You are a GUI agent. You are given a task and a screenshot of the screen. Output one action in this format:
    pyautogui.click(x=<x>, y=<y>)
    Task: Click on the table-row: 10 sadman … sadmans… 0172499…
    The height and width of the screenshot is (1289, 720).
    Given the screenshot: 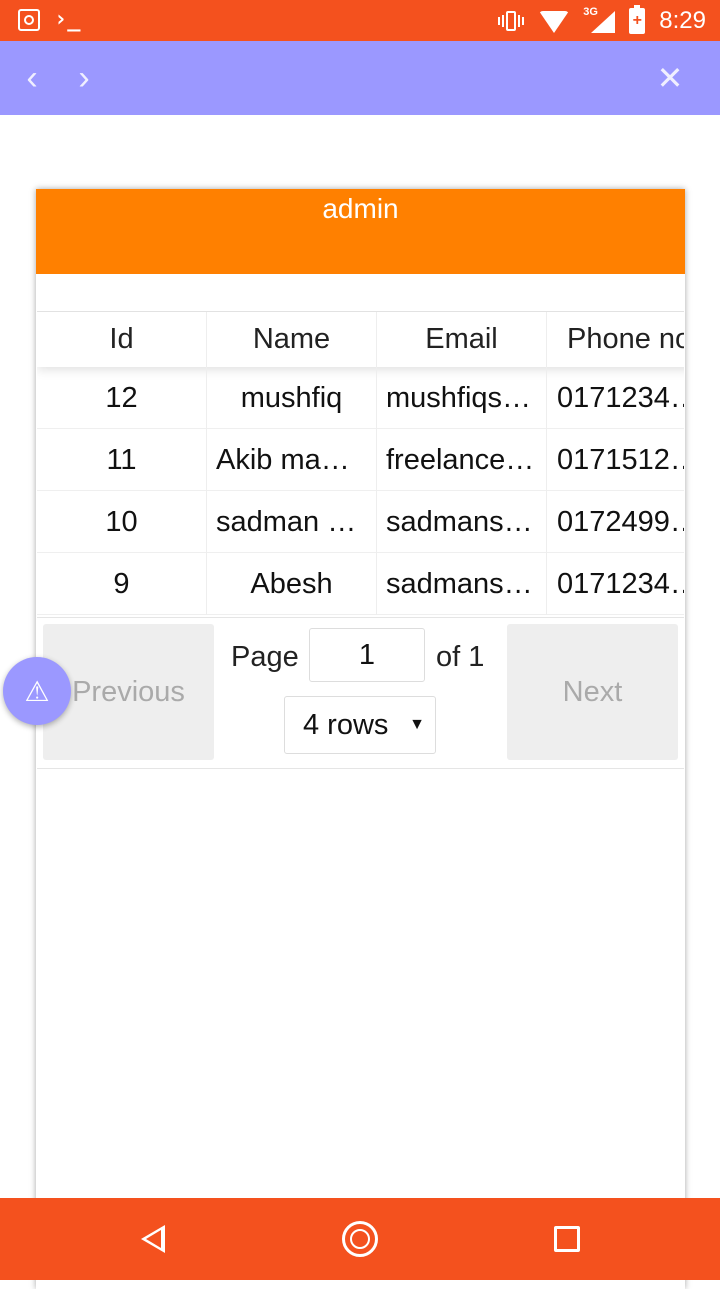 What is the action you would take?
    pyautogui.click(x=360, y=522)
    